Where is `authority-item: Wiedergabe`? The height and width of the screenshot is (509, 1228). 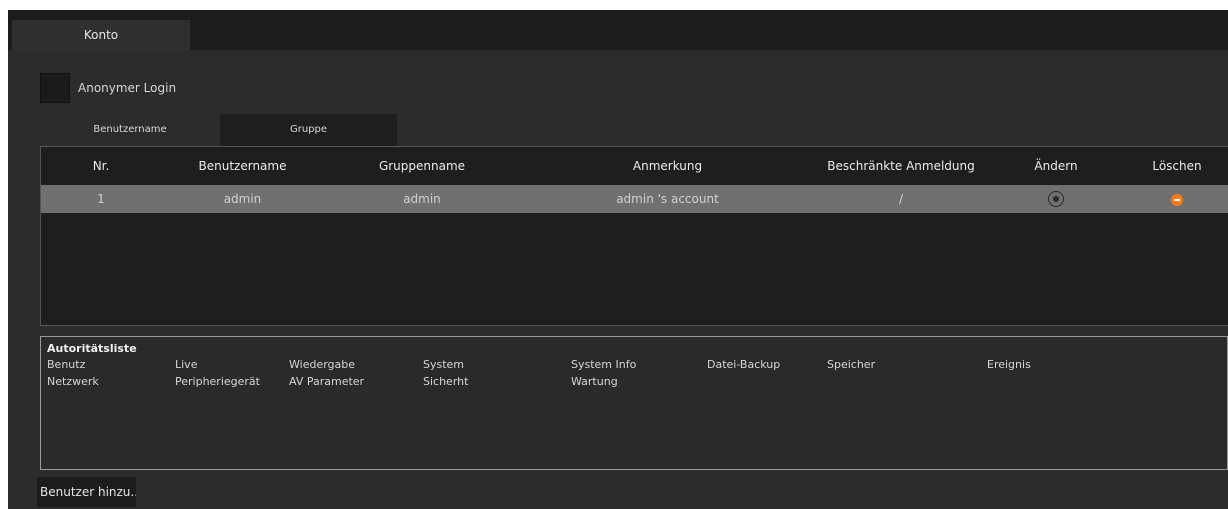 authority-item: Wiedergabe is located at coordinates (322, 364).